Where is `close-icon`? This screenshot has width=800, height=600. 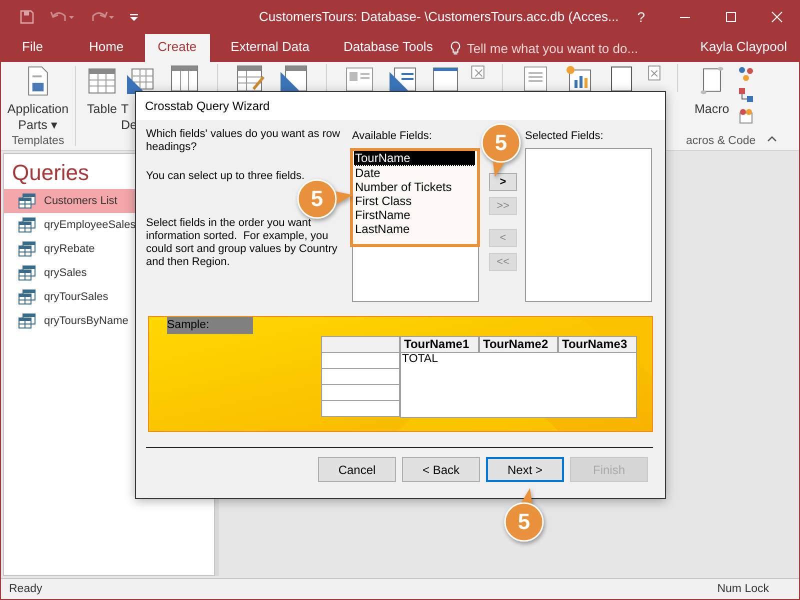
close-icon is located at coordinates (777, 16).